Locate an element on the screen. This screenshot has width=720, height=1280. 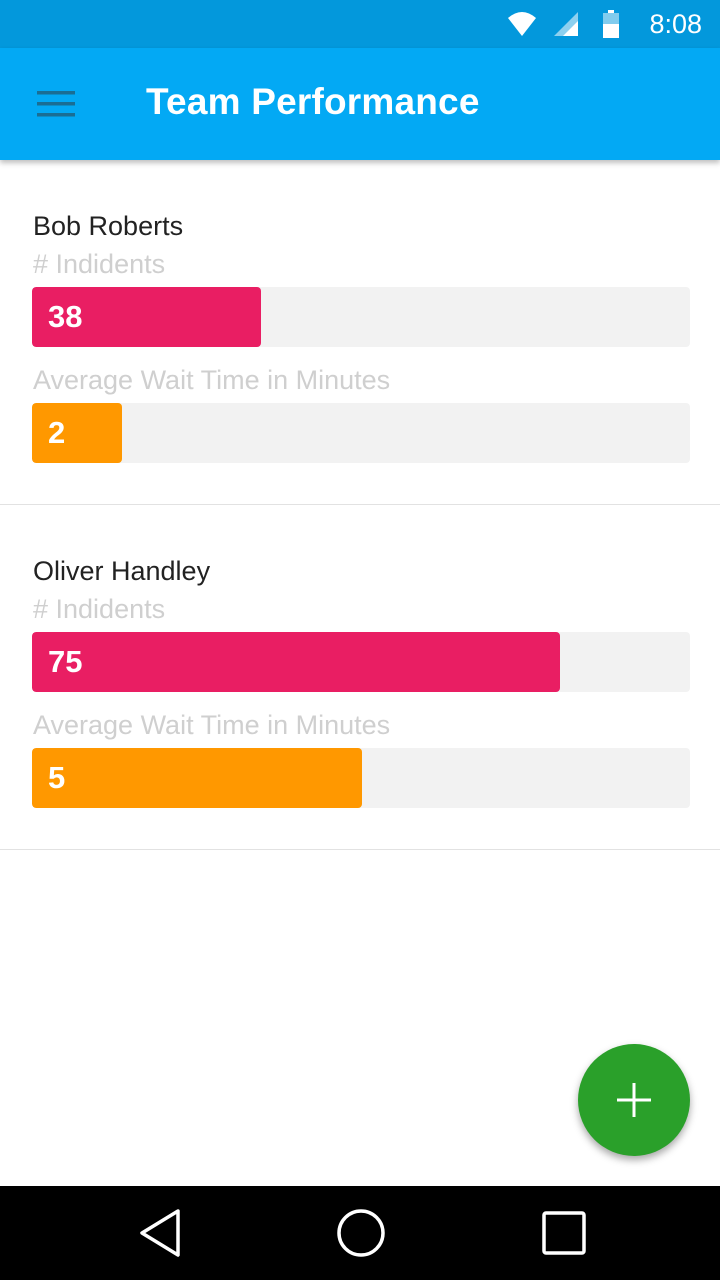
wait-time-value: 5 is located at coordinates (57, 777).